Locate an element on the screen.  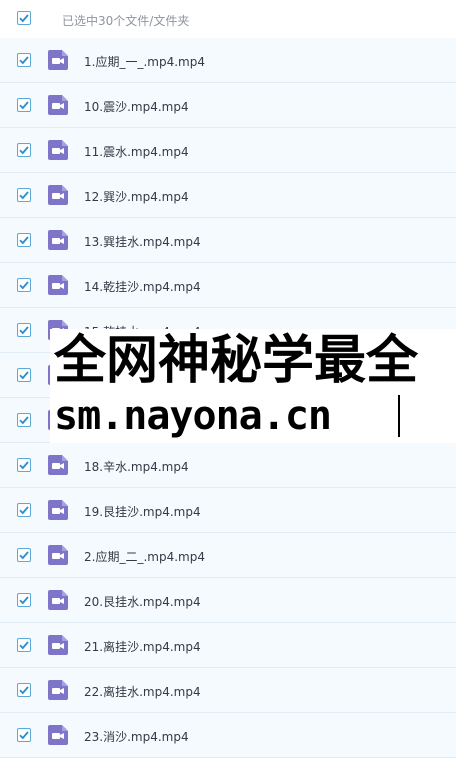
select-all-checkbox is located at coordinates (24, 18).